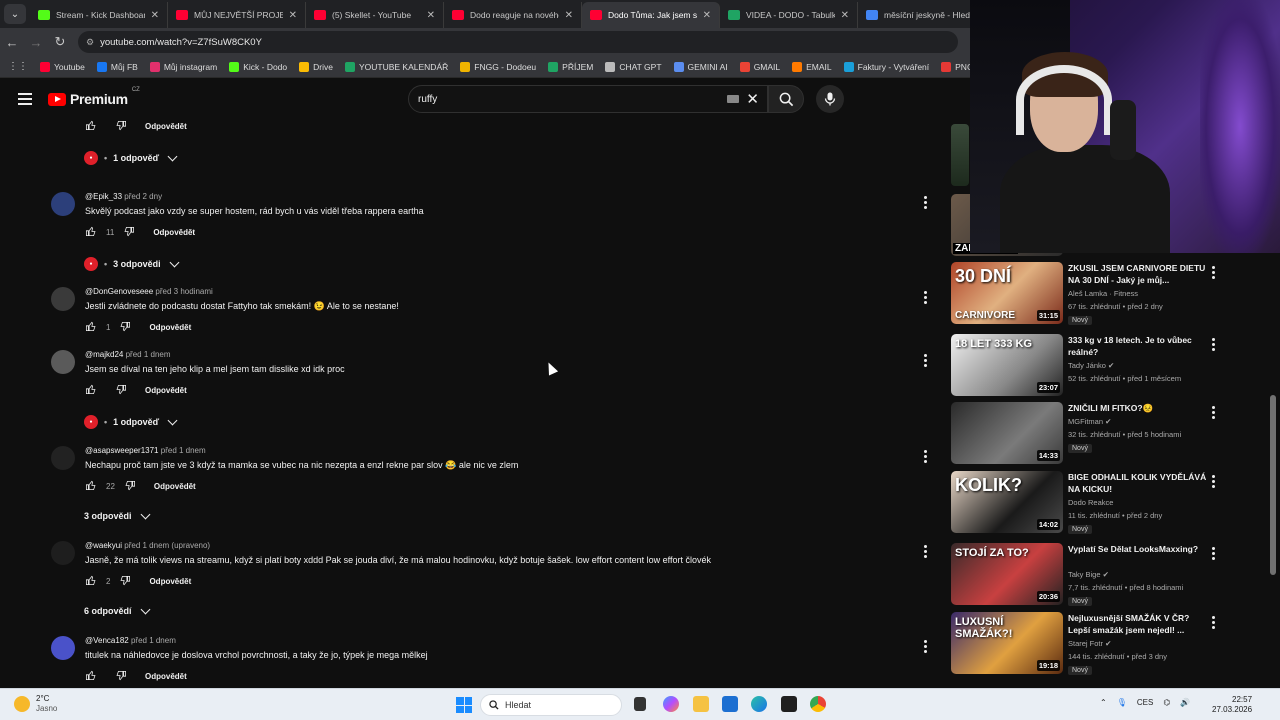 The image size is (1280, 720). What do you see at coordinates (60, 42) in the screenshot?
I see `reload-icon: ↻` at bounding box center [60, 42].